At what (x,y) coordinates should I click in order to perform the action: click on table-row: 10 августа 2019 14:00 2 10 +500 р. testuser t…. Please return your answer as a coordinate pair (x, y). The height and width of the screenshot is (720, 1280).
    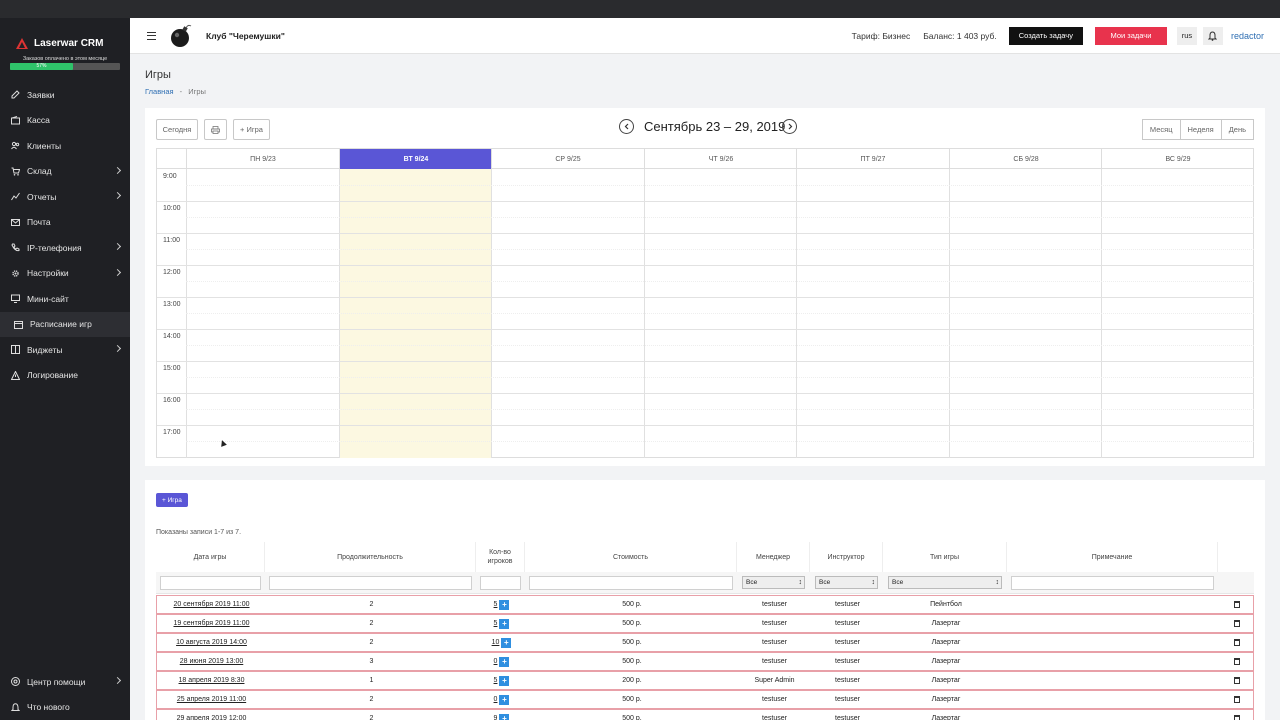
    Looking at the image, I should click on (705, 642).